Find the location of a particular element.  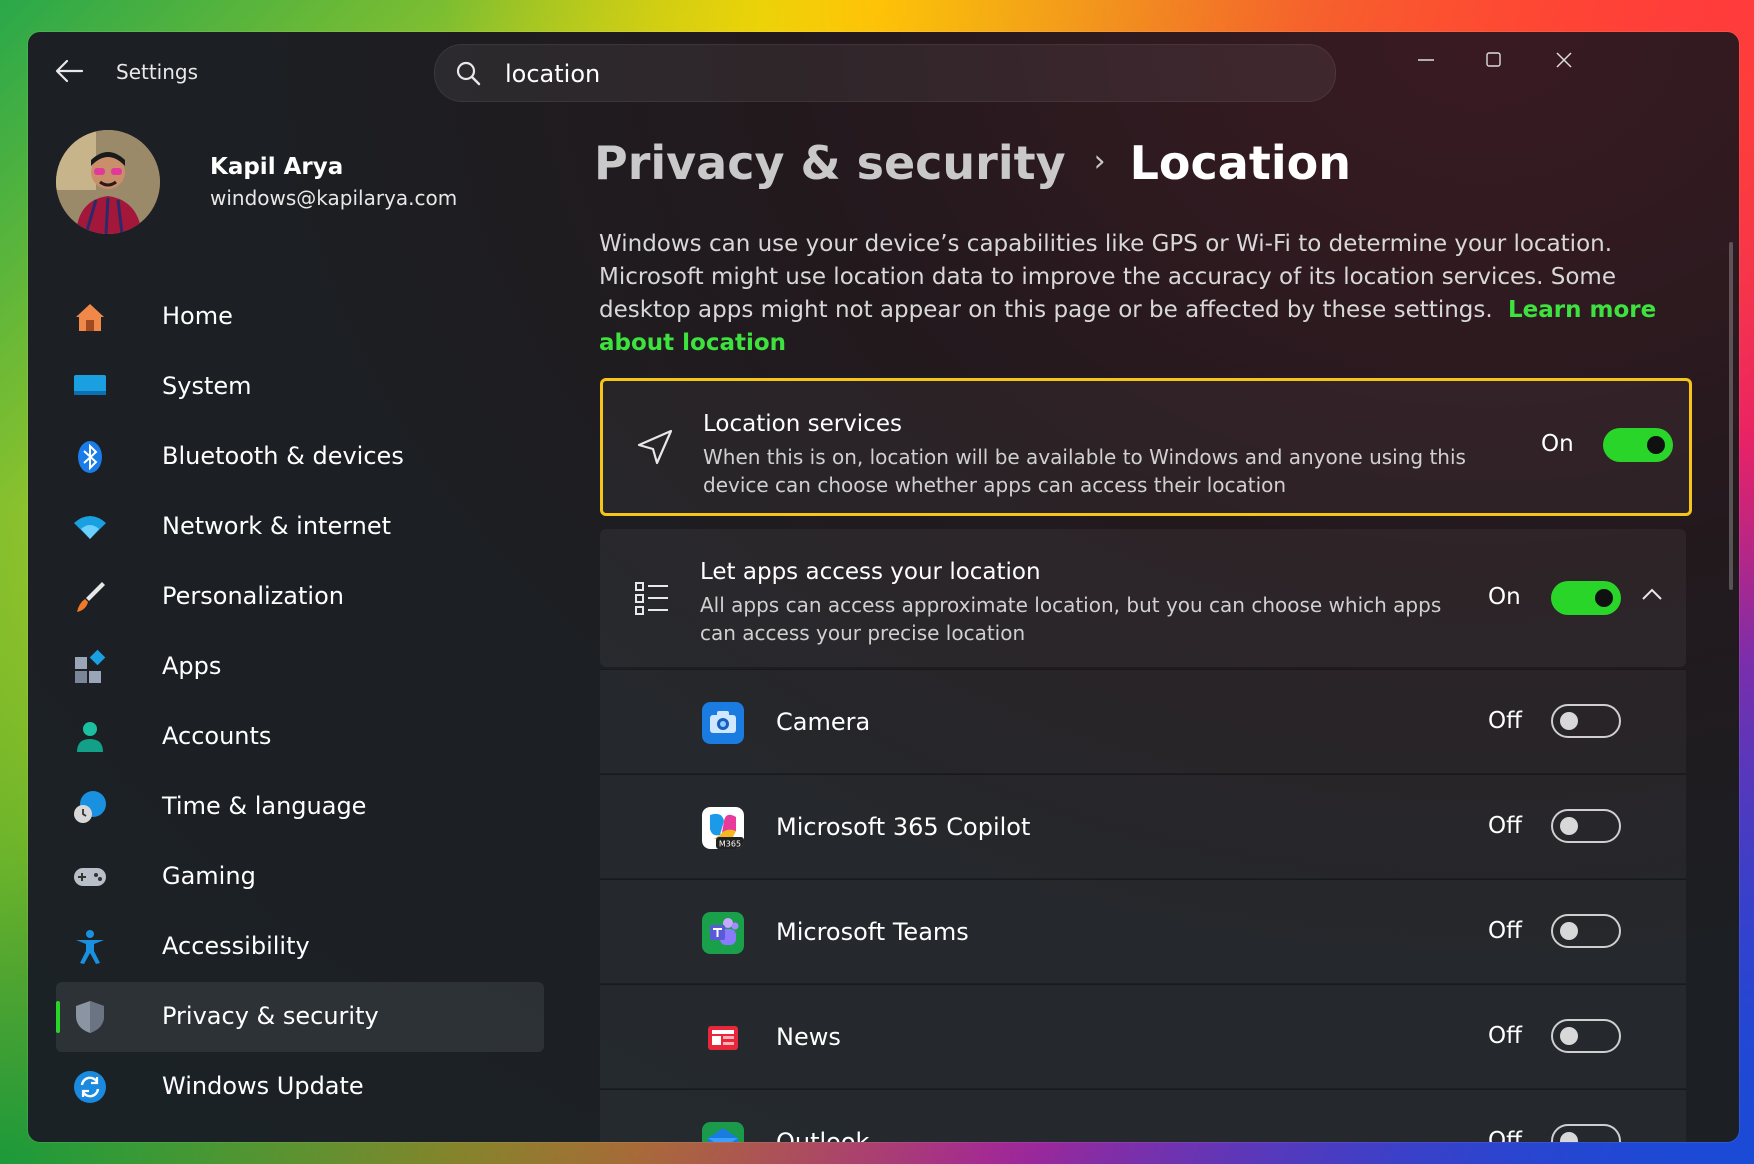

location-arrow-icon is located at coordinates (655, 447).